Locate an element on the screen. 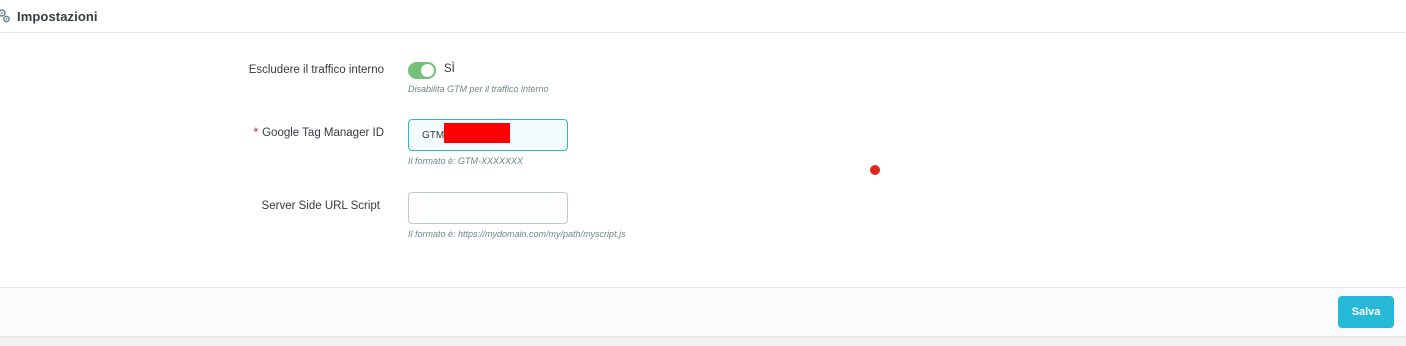 This screenshot has height=346, width=1406. exclude-internal-toggle-group: SÌ is located at coordinates (431, 73).